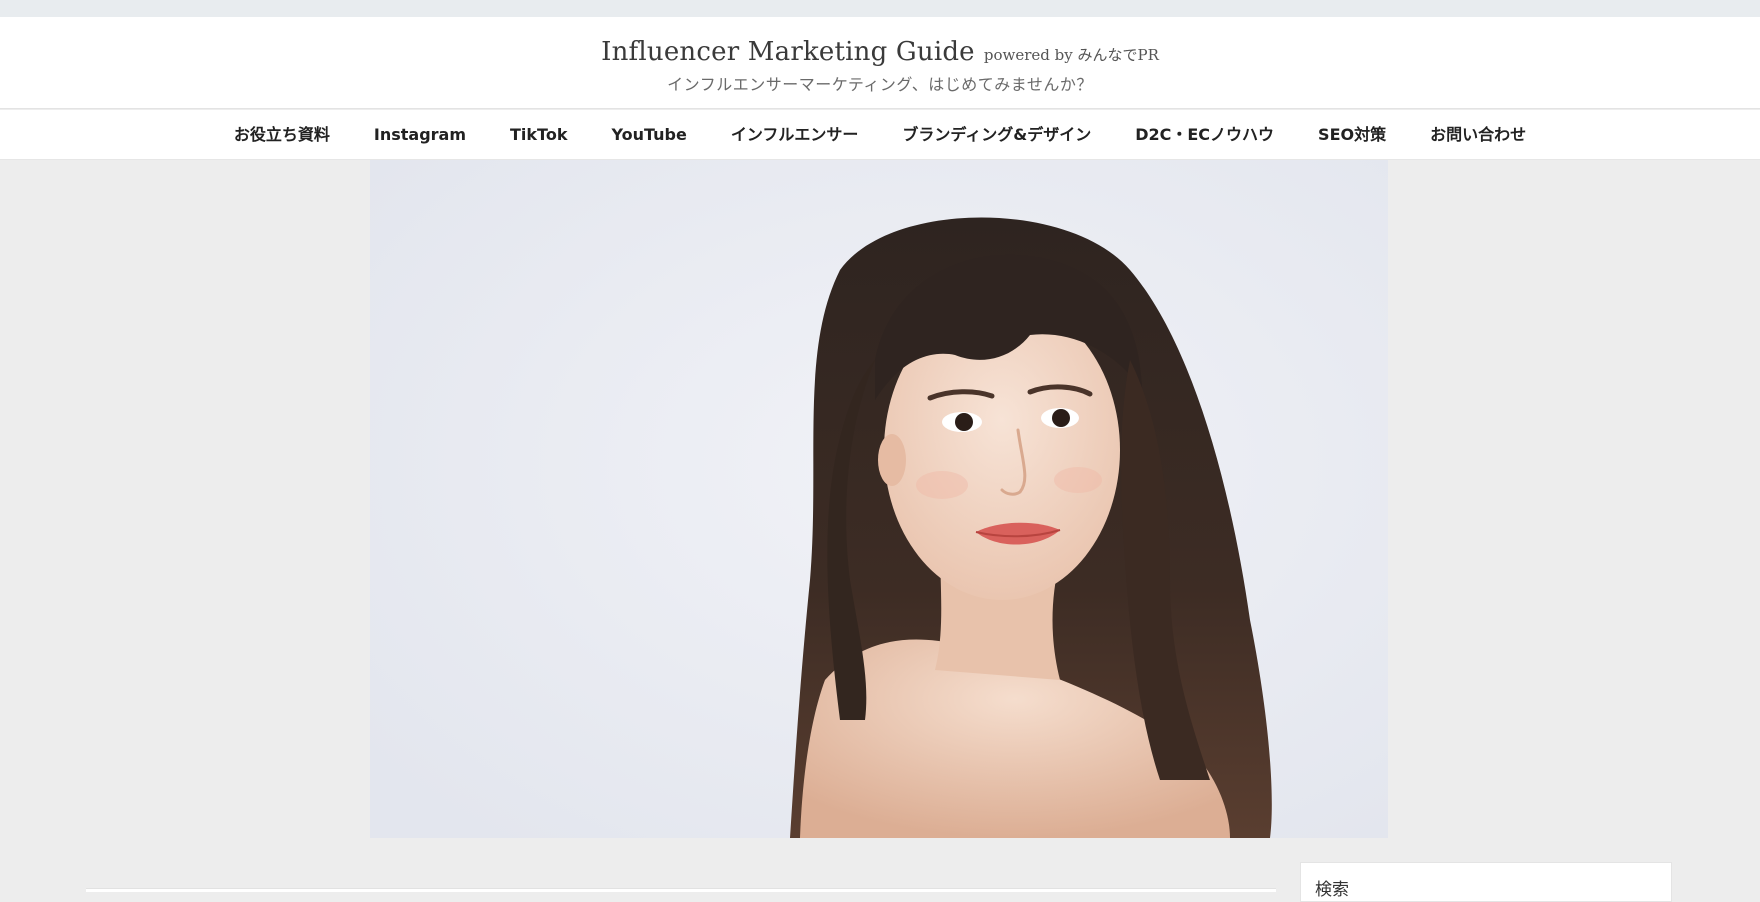 The image size is (1760, 902). I want to click on top-strip, so click(880, 8).